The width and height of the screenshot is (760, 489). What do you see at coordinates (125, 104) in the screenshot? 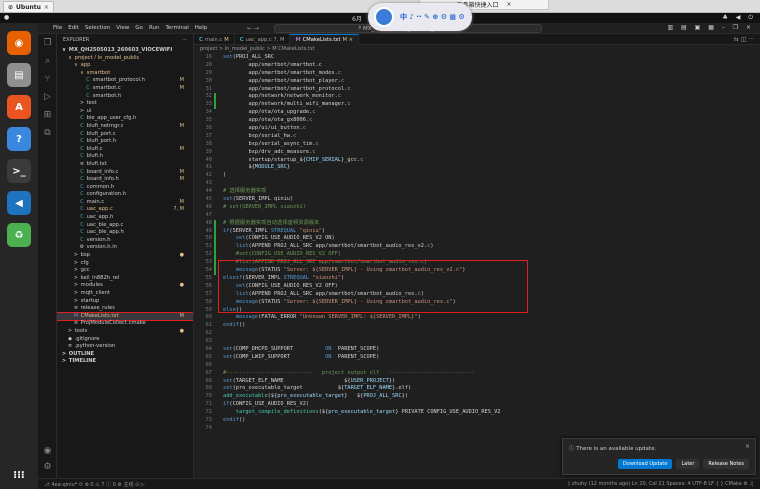
I see `tree-item: > test` at bounding box center [125, 104].